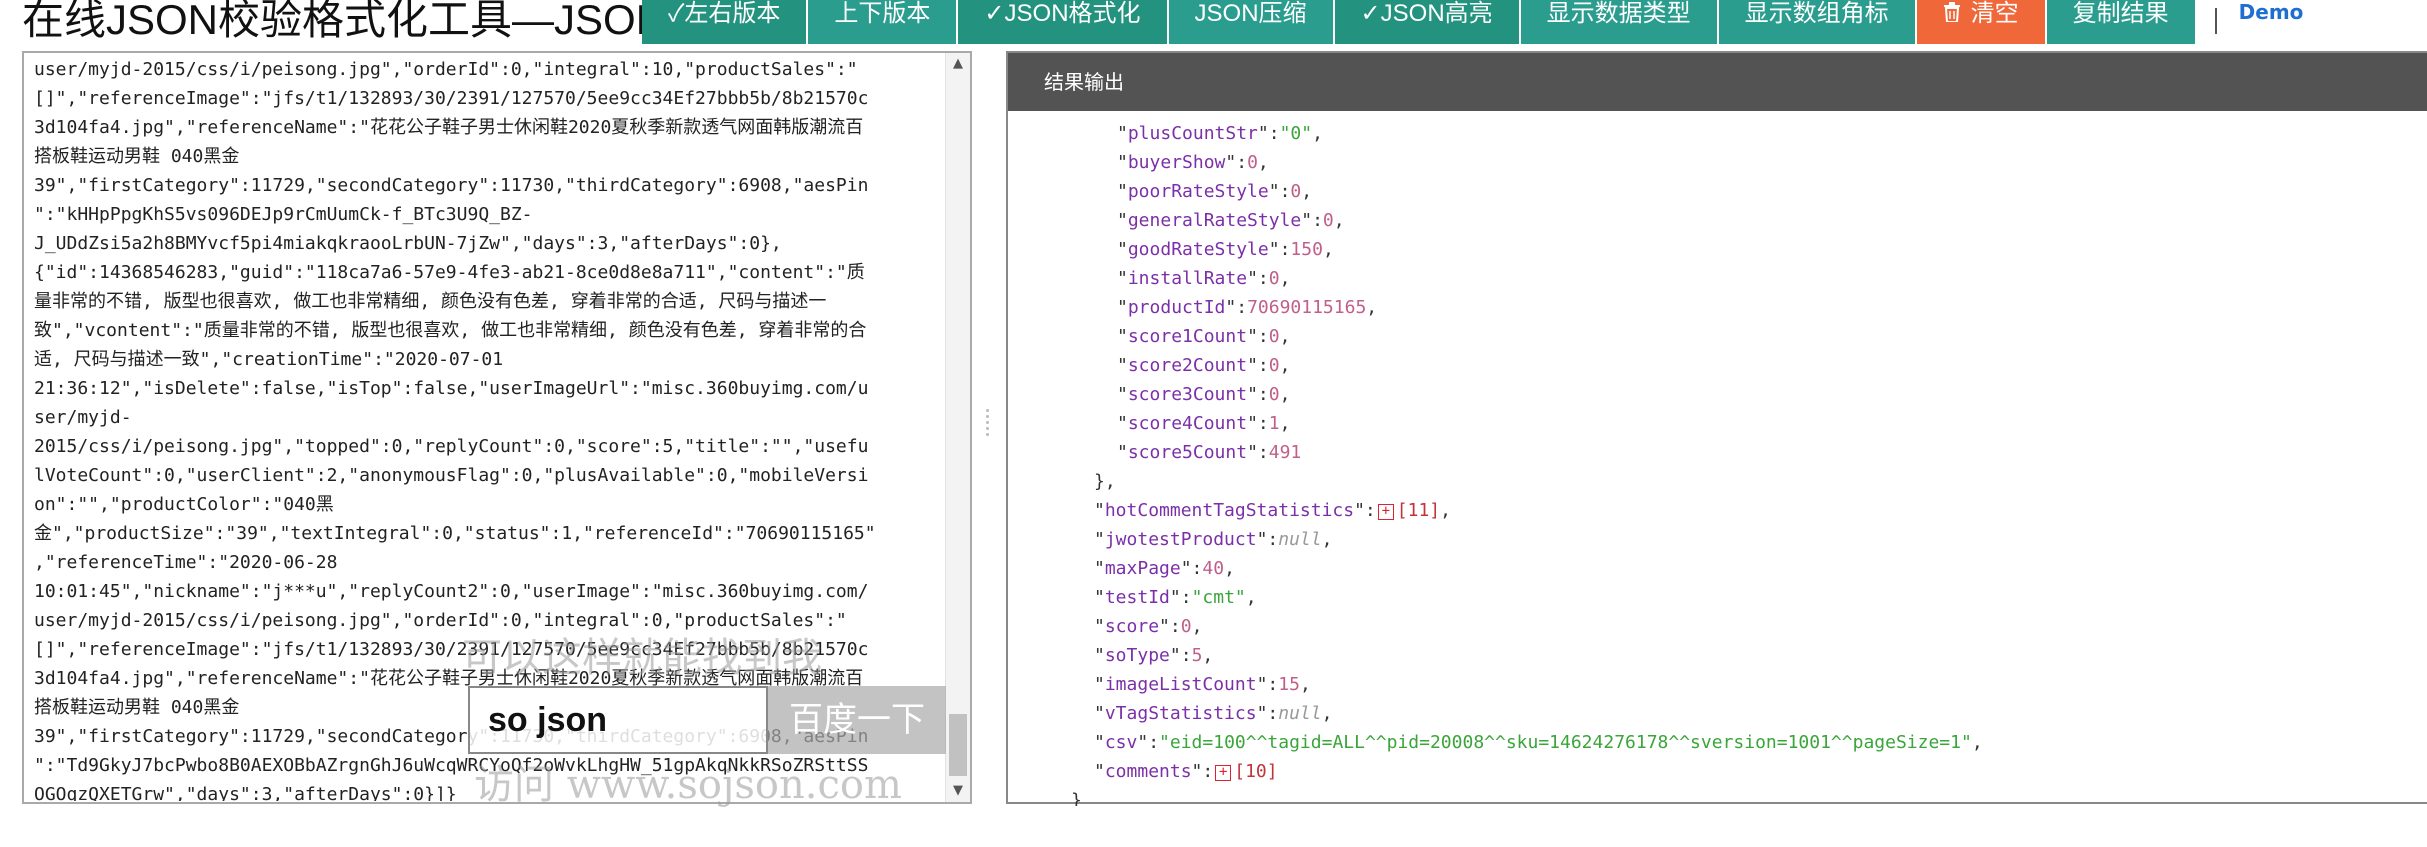  I want to click on json-line: "jwotestProduct":null,, so click(1213, 539).